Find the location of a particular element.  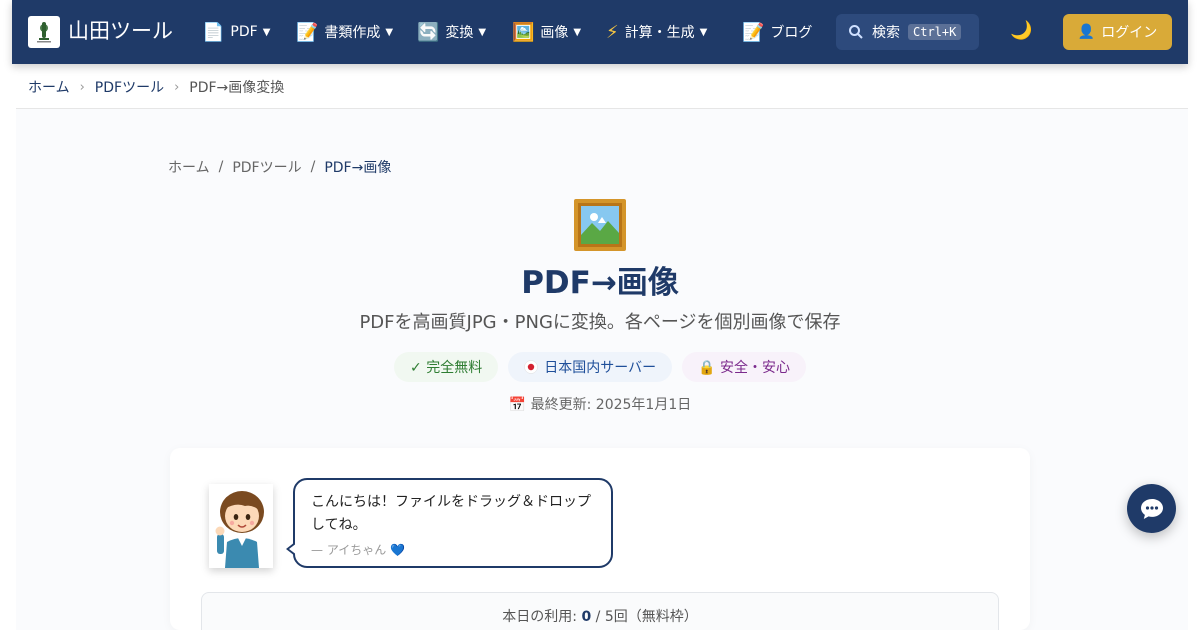

badge-safe-label: 🔒 安全・安心 is located at coordinates (744, 368).